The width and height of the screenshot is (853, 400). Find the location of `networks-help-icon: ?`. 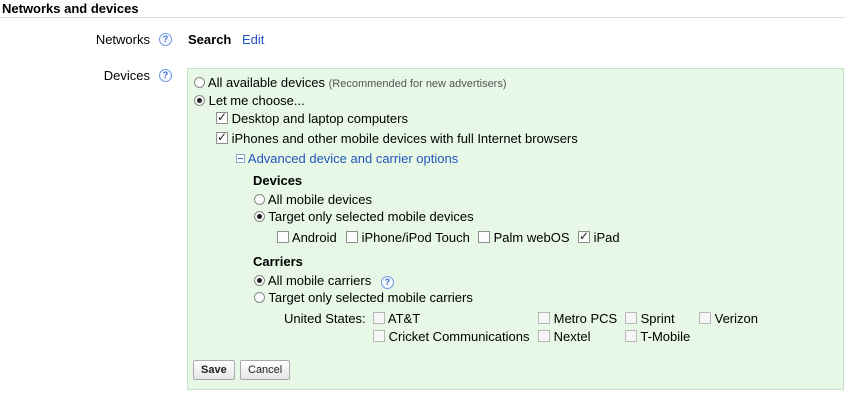

networks-help-icon: ? is located at coordinates (165, 39).